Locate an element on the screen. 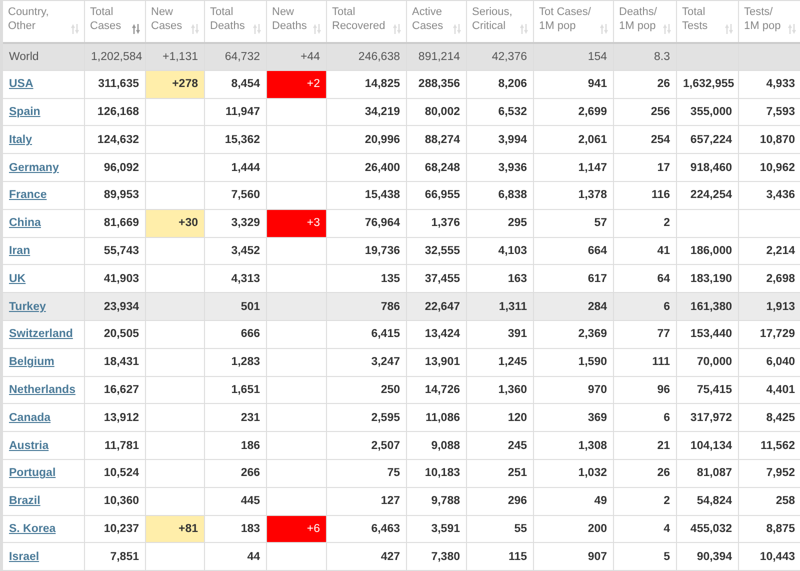 The width and height of the screenshot is (800, 571). table-cell: 64,732 is located at coordinates (235, 56).